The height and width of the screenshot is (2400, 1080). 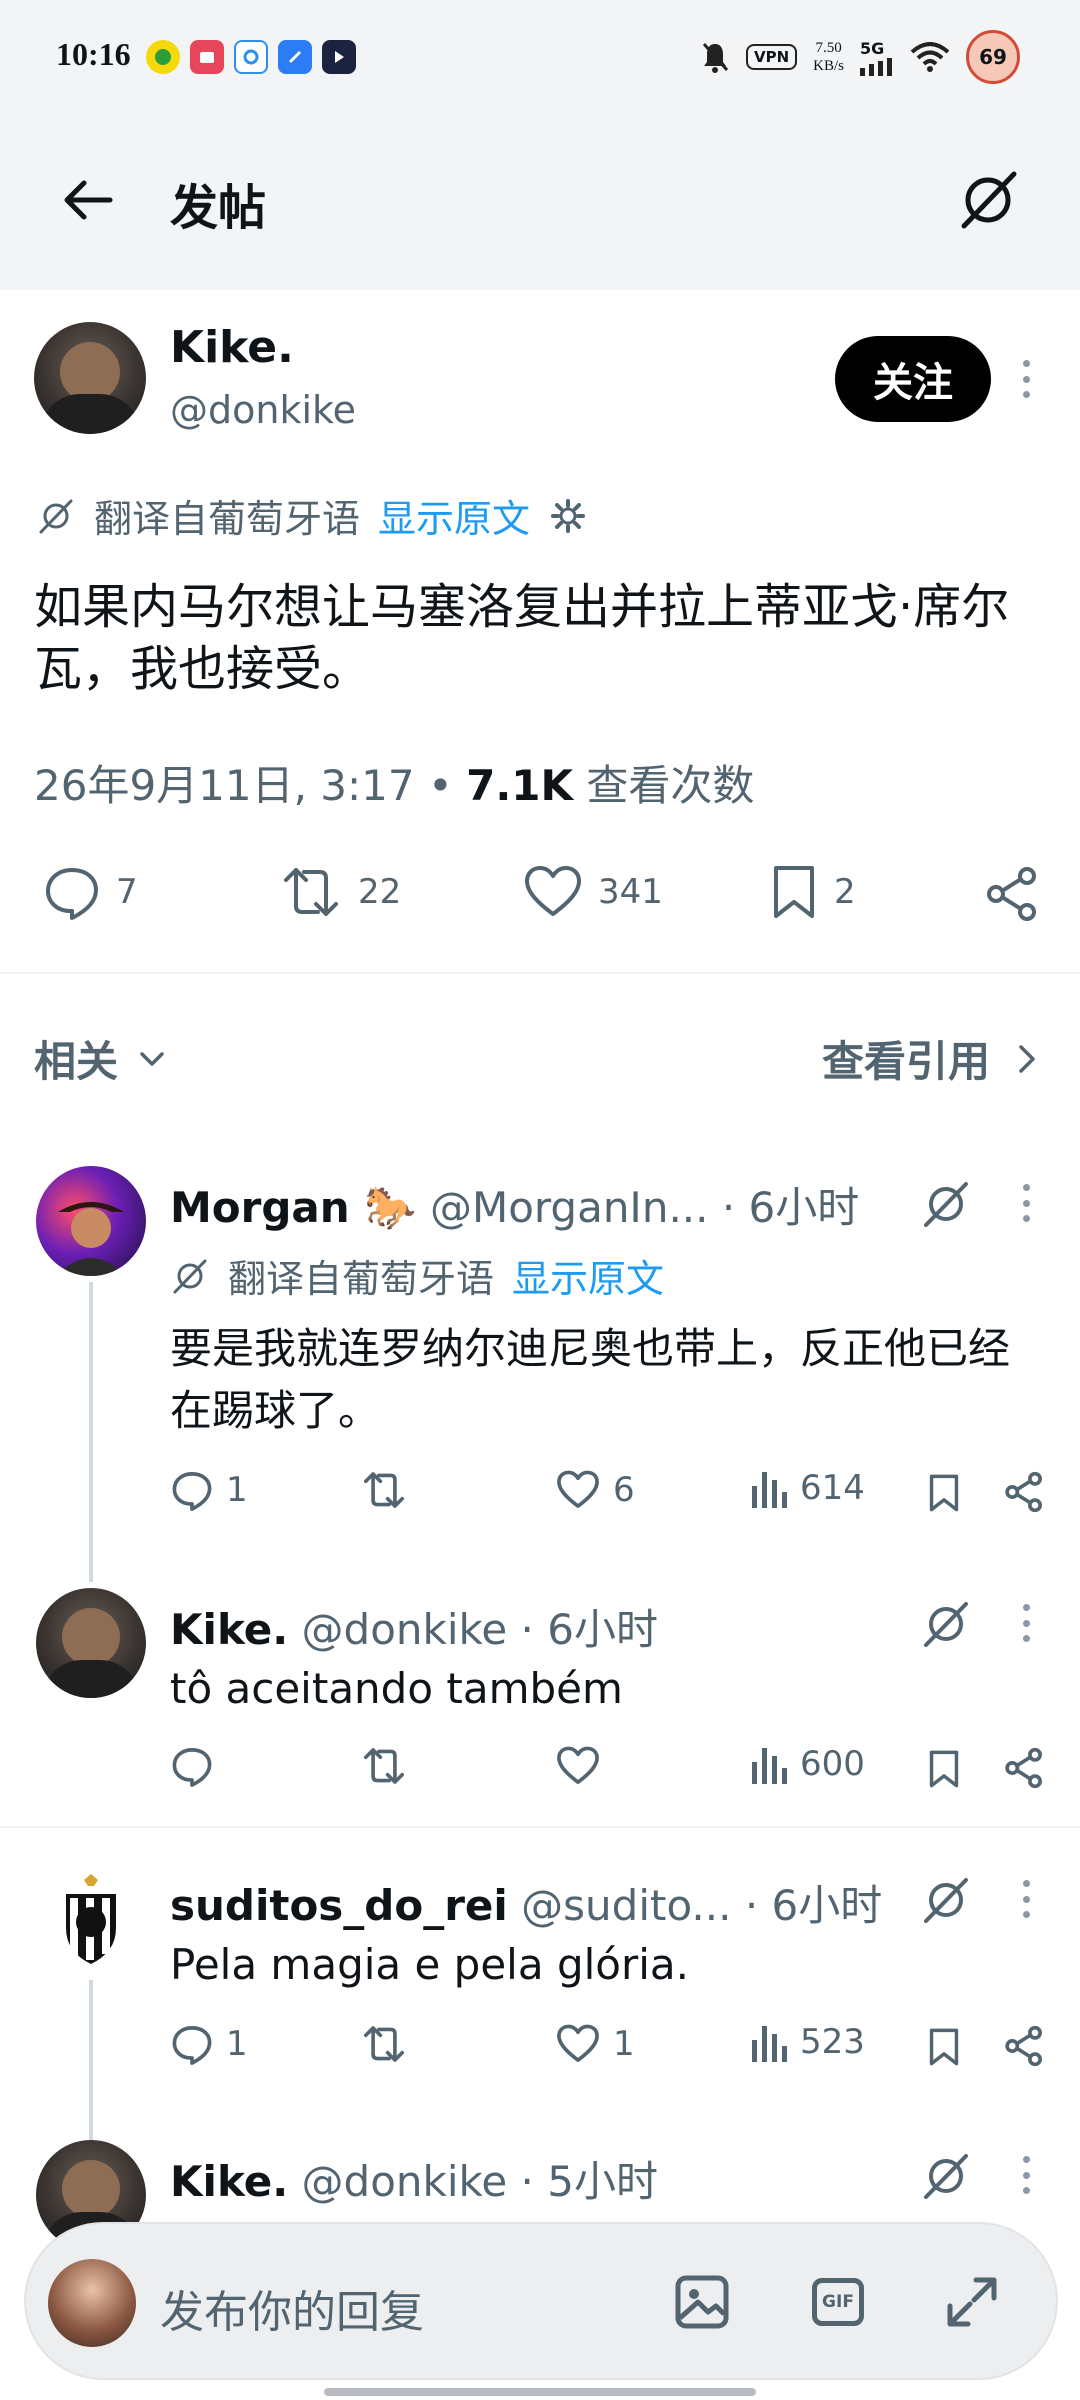 I want to click on translation-row: 翻译自葡萄牙语 显示原文, so click(x=417, y=1275).